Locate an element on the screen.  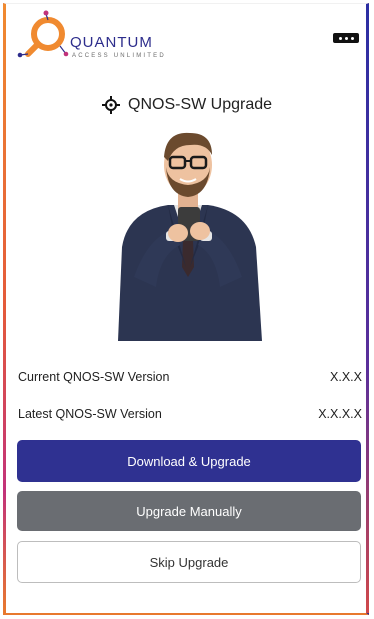
download-upgrade-button: Download & Upgrade is located at coordinates (189, 461).